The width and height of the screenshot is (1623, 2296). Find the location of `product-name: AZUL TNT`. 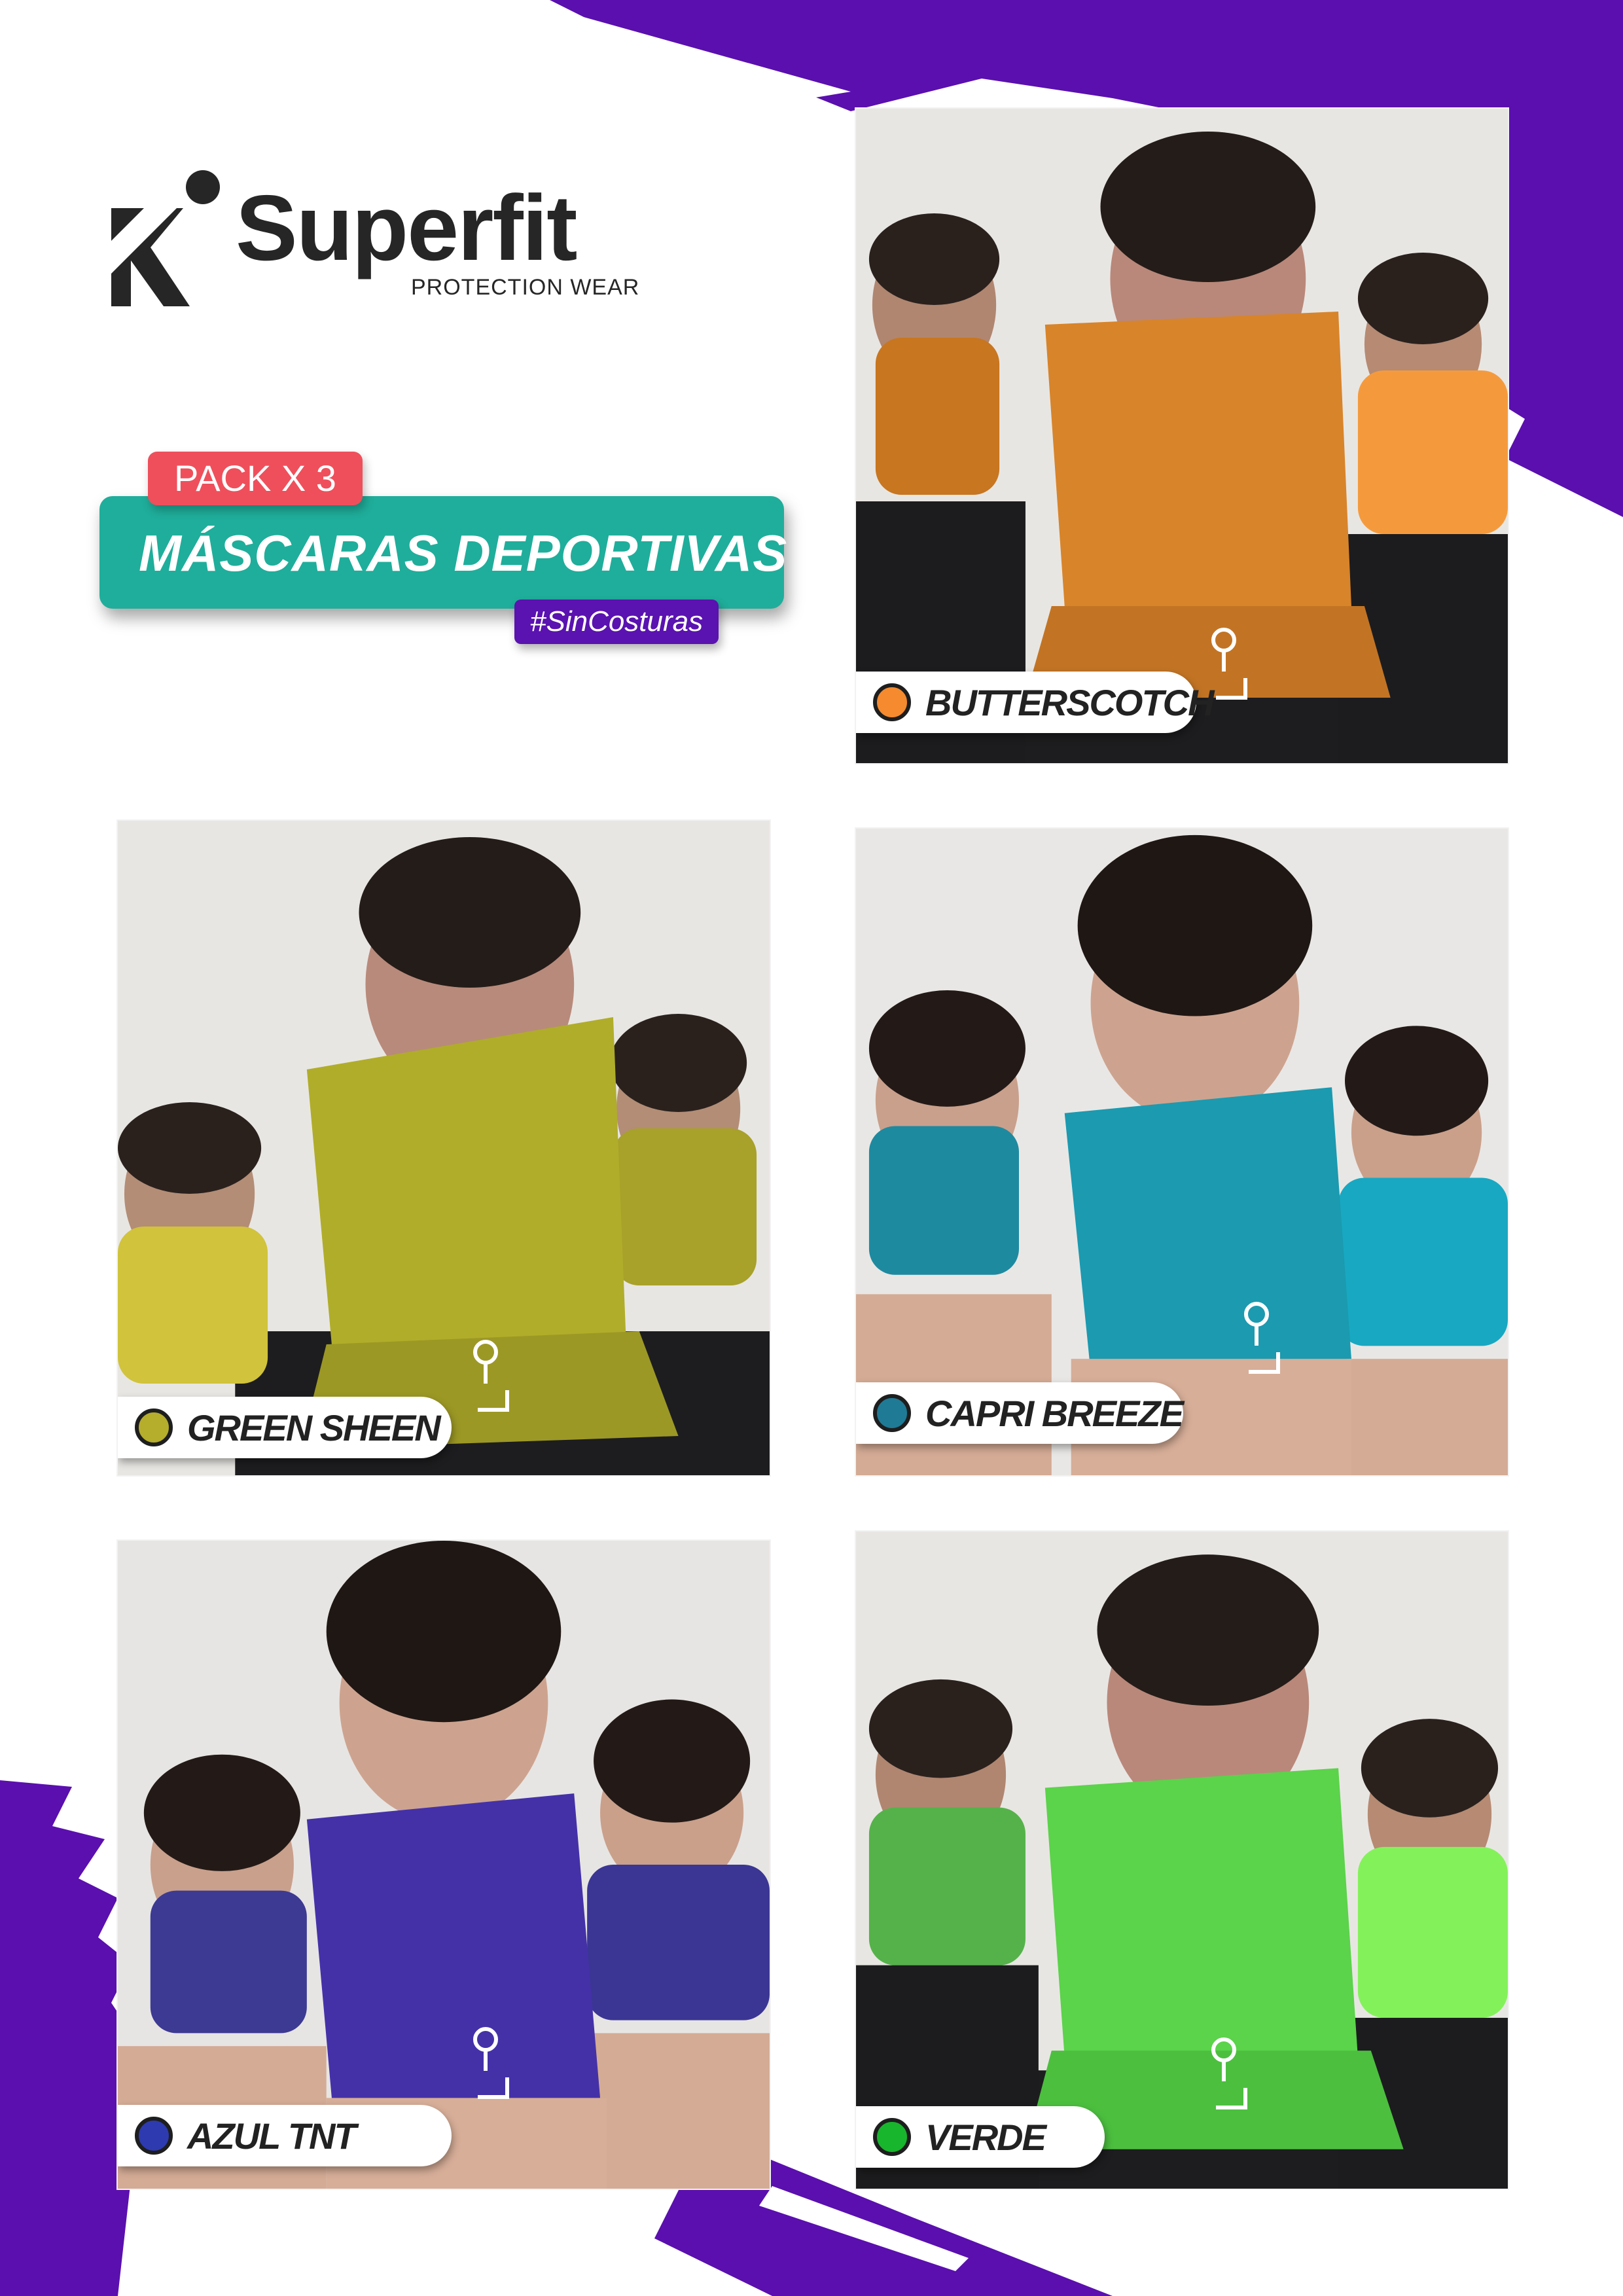

product-name: AZUL TNT is located at coordinates (272, 2136).